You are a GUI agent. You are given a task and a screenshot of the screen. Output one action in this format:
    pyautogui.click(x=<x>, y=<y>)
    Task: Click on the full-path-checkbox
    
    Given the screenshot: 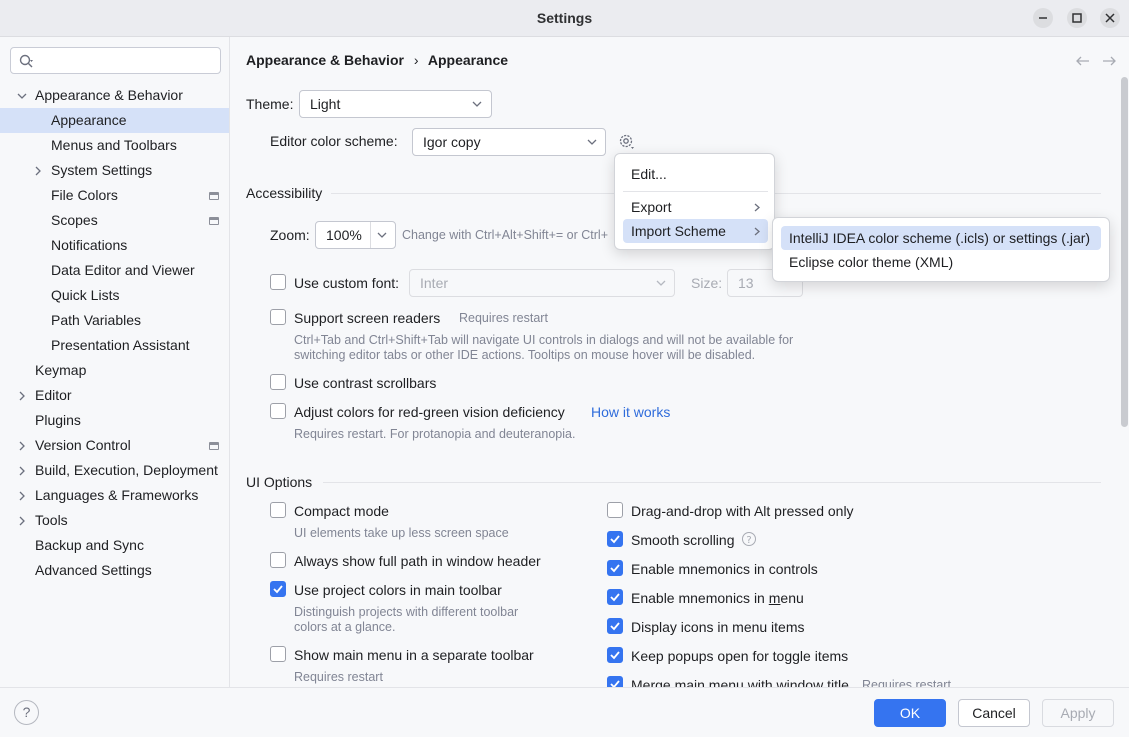 What is the action you would take?
    pyautogui.click(x=278, y=560)
    